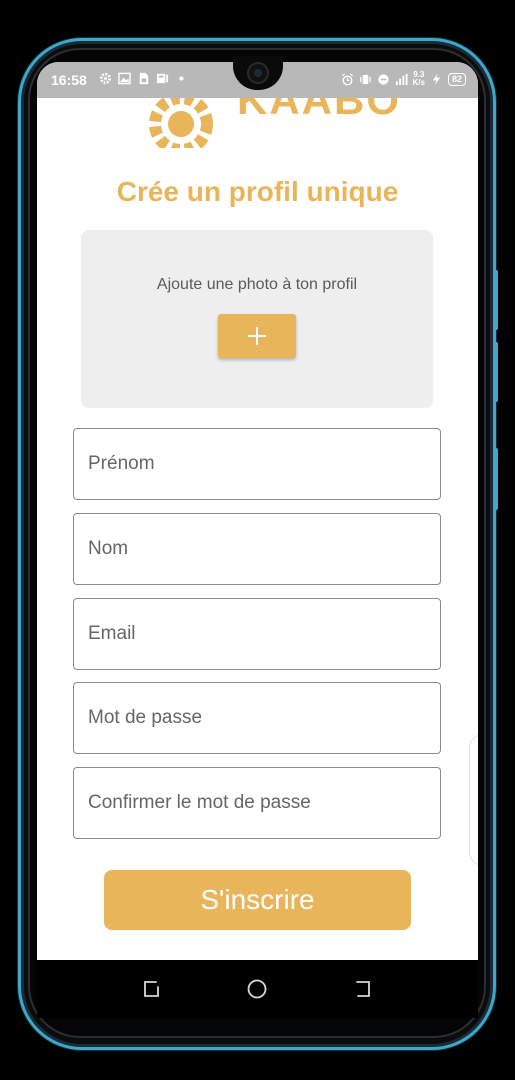  I want to click on signal-icon, so click(401, 79).